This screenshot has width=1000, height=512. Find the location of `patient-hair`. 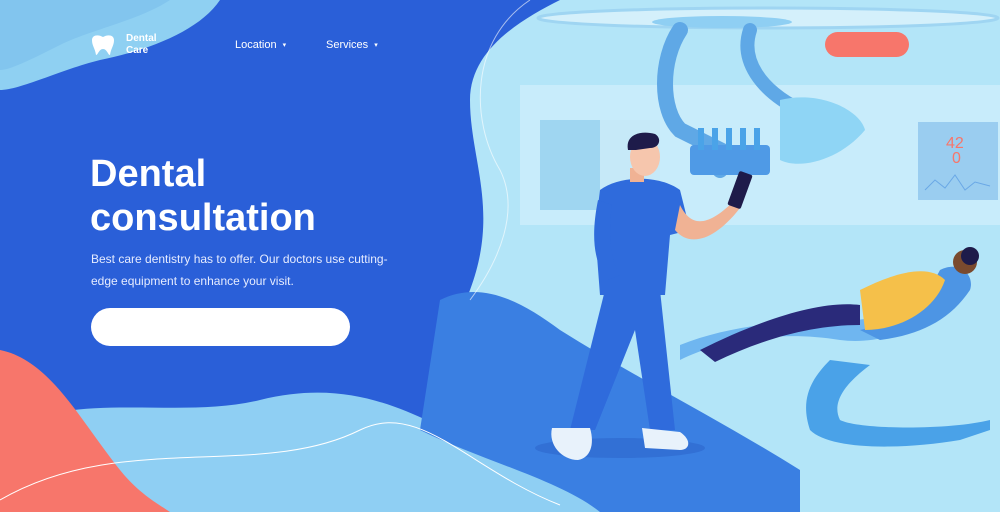

patient-hair is located at coordinates (970, 256).